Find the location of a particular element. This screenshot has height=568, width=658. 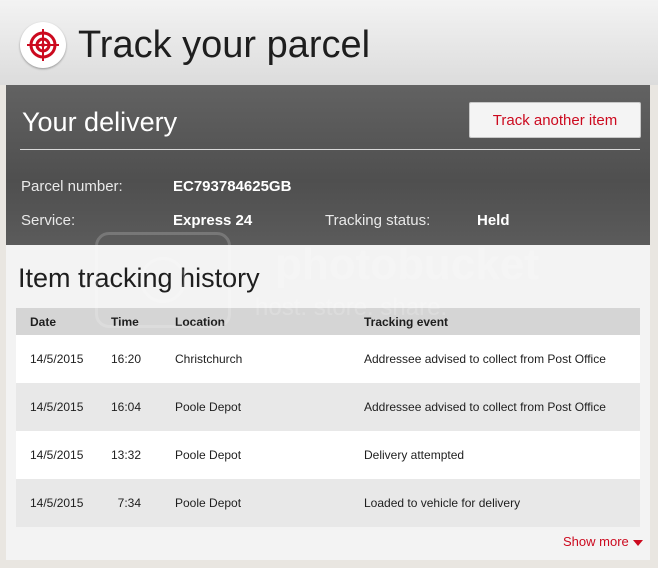

target-icon is located at coordinates (43, 45).